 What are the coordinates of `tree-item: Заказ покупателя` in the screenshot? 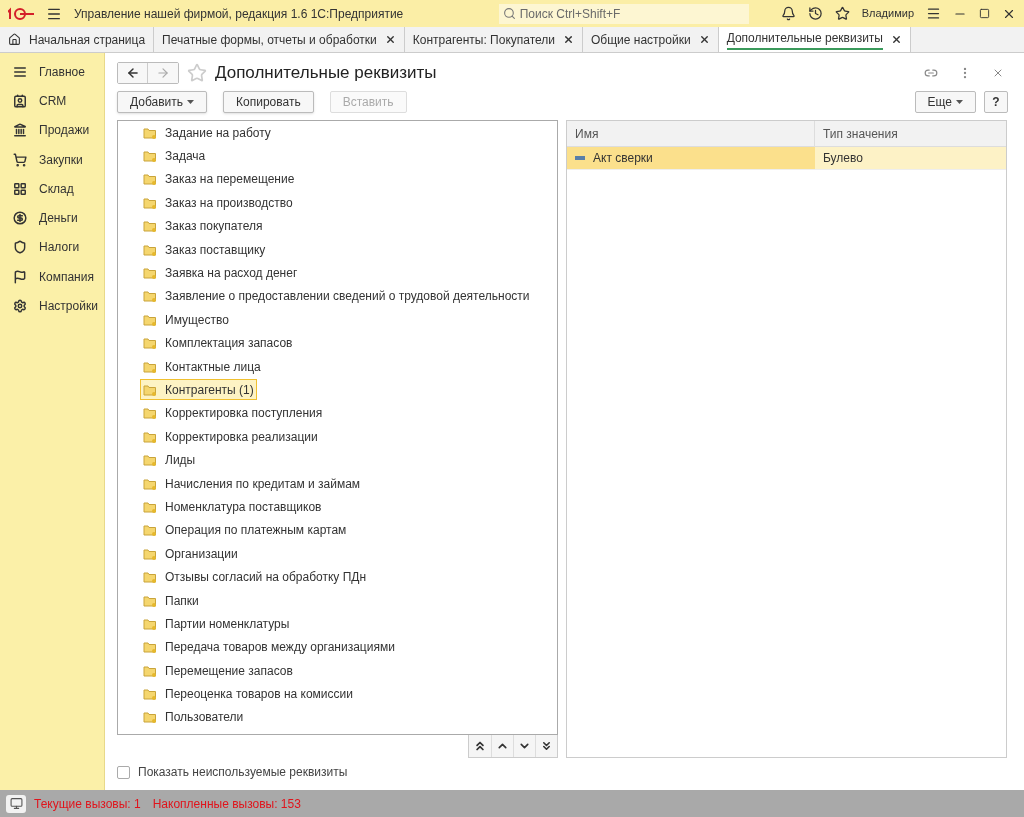 It's located at (203, 226).